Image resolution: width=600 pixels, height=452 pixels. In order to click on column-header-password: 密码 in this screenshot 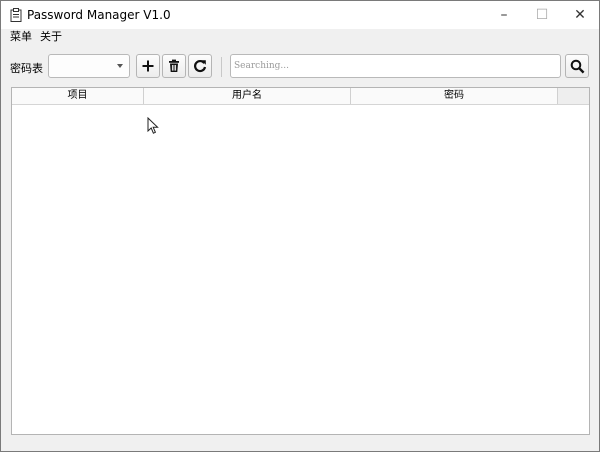, I will do `click(454, 96)`.